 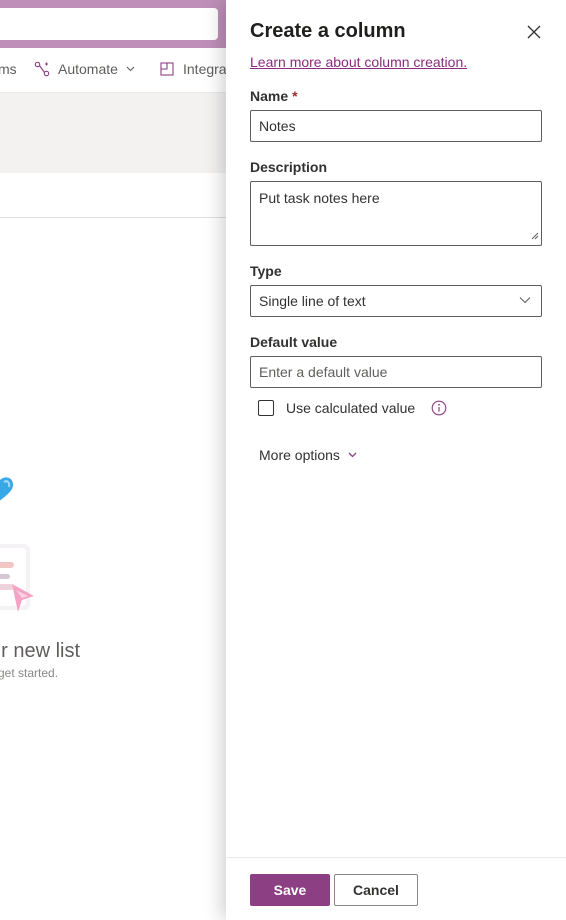 What do you see at coordinates (289, 167) in the screenshot?
I see `description-label: Description` at bounding box center [289, 167].